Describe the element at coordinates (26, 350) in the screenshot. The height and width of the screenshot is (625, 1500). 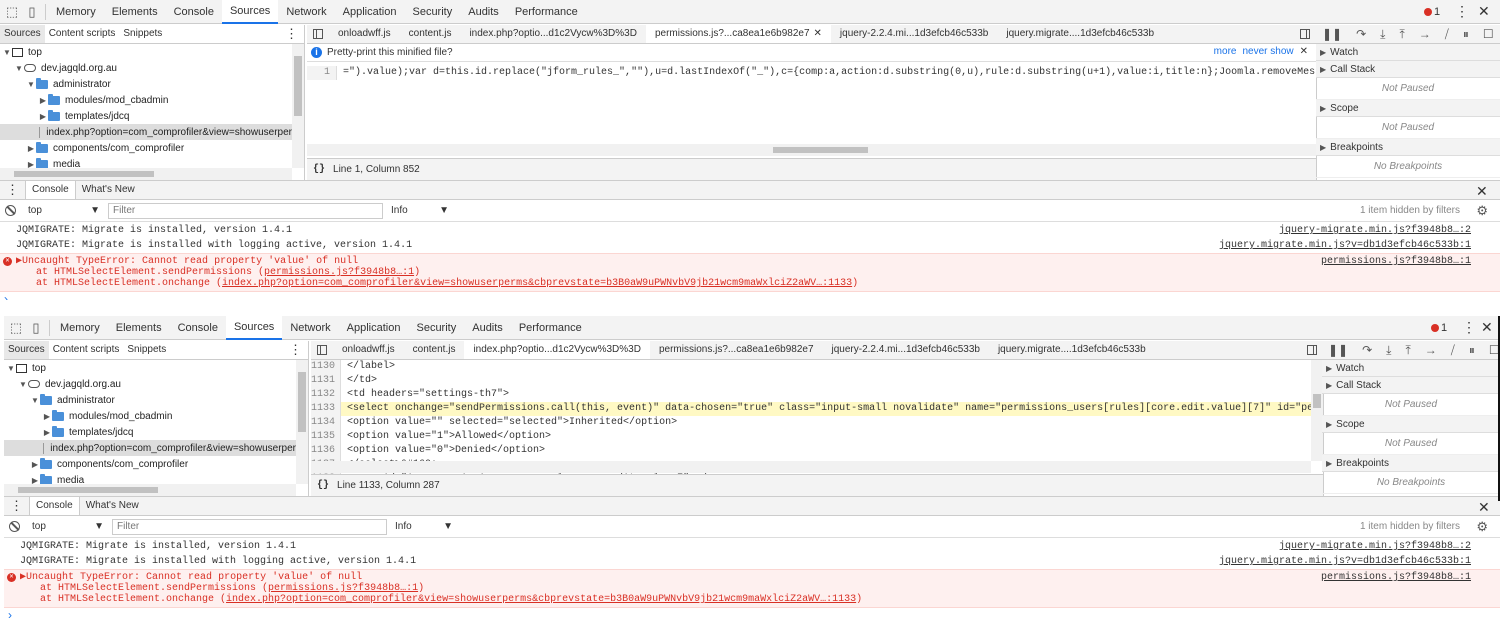
I see `navigator-tab-sources: Sources` at that location.